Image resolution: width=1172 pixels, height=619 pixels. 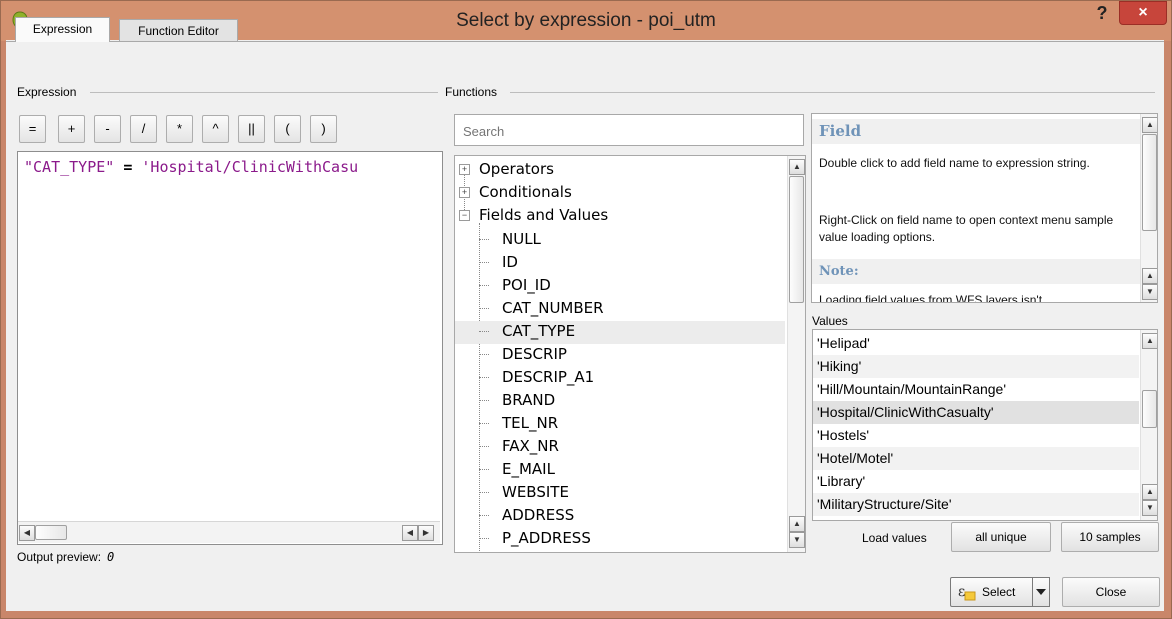 What do you see at coordinates (111, 557) in the screenshot?
I see `output-preview-value: 0` at bounding box center [111, 557].